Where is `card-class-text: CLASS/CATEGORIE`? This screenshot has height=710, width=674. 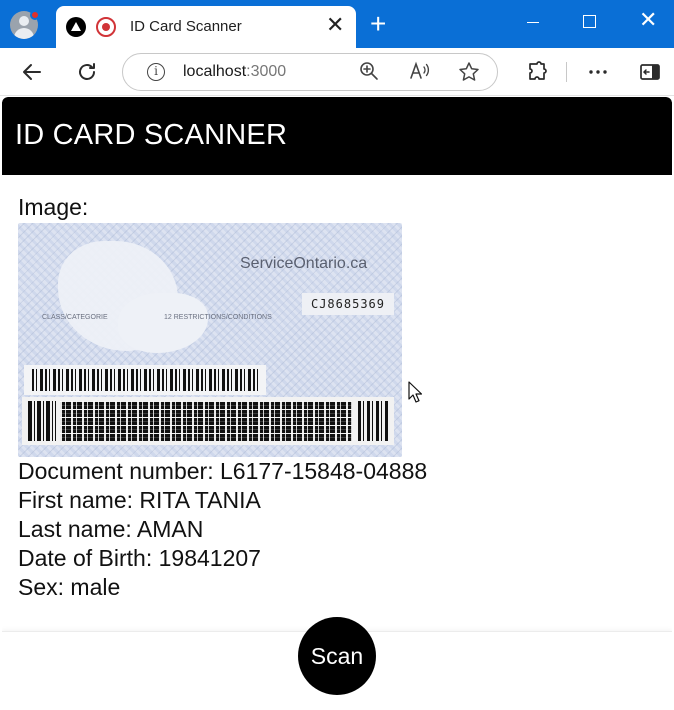 card-class-text: CLASS/CATEGORIE is located at coordinates (75, 317).